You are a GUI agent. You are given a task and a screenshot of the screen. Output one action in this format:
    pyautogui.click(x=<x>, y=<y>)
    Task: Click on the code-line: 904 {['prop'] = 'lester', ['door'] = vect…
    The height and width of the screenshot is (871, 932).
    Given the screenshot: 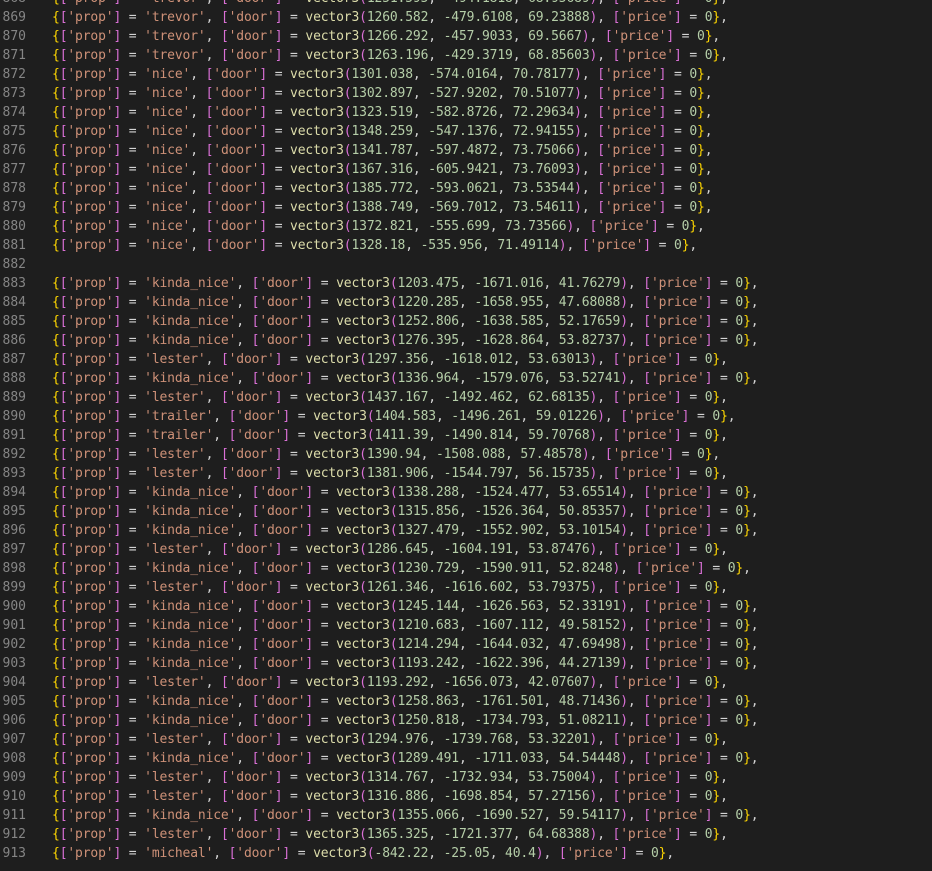 What is the action you would take?
    pyautogui.click(x=466, y=682)
    